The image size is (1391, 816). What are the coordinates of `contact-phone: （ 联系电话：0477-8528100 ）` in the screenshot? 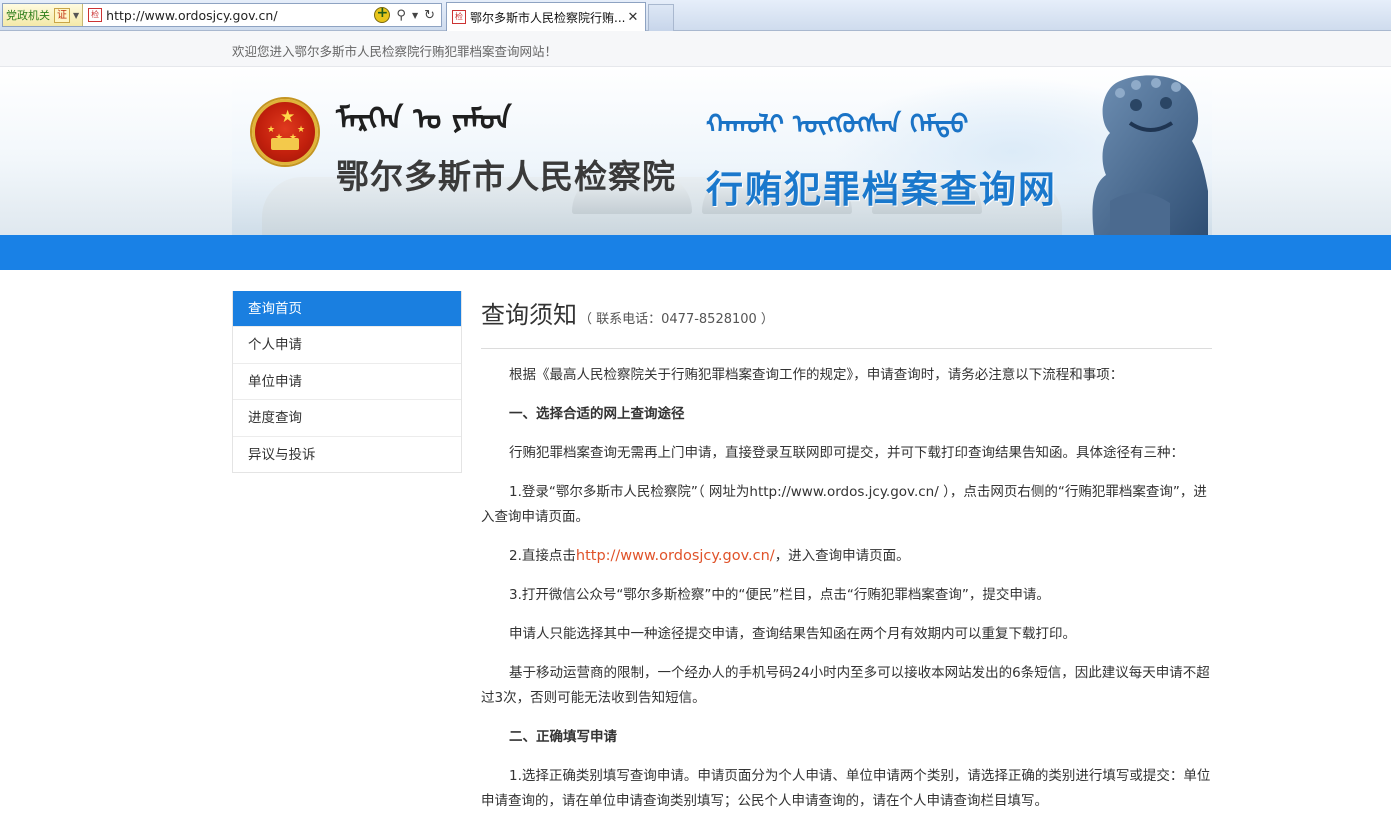 It's located at (676, 319).